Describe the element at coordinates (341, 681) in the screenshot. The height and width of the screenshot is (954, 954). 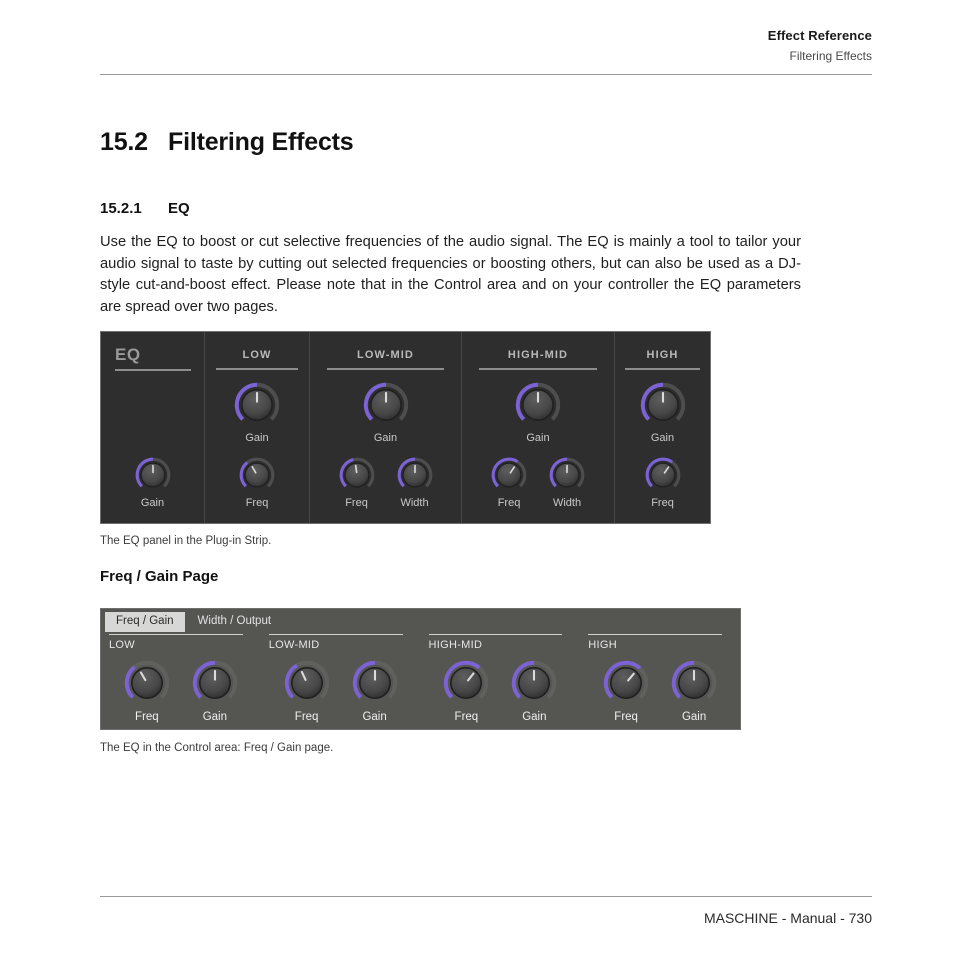
I see `control-section-low-mid: LOW-MID Freq Gain` at that location.